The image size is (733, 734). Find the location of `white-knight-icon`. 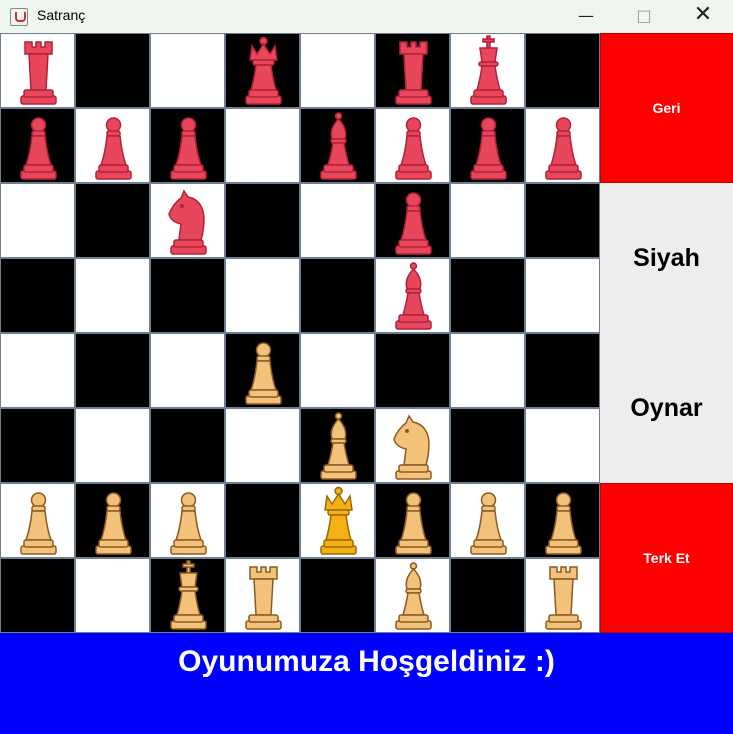

white-knight-icon is located at coordinates (413, 446).